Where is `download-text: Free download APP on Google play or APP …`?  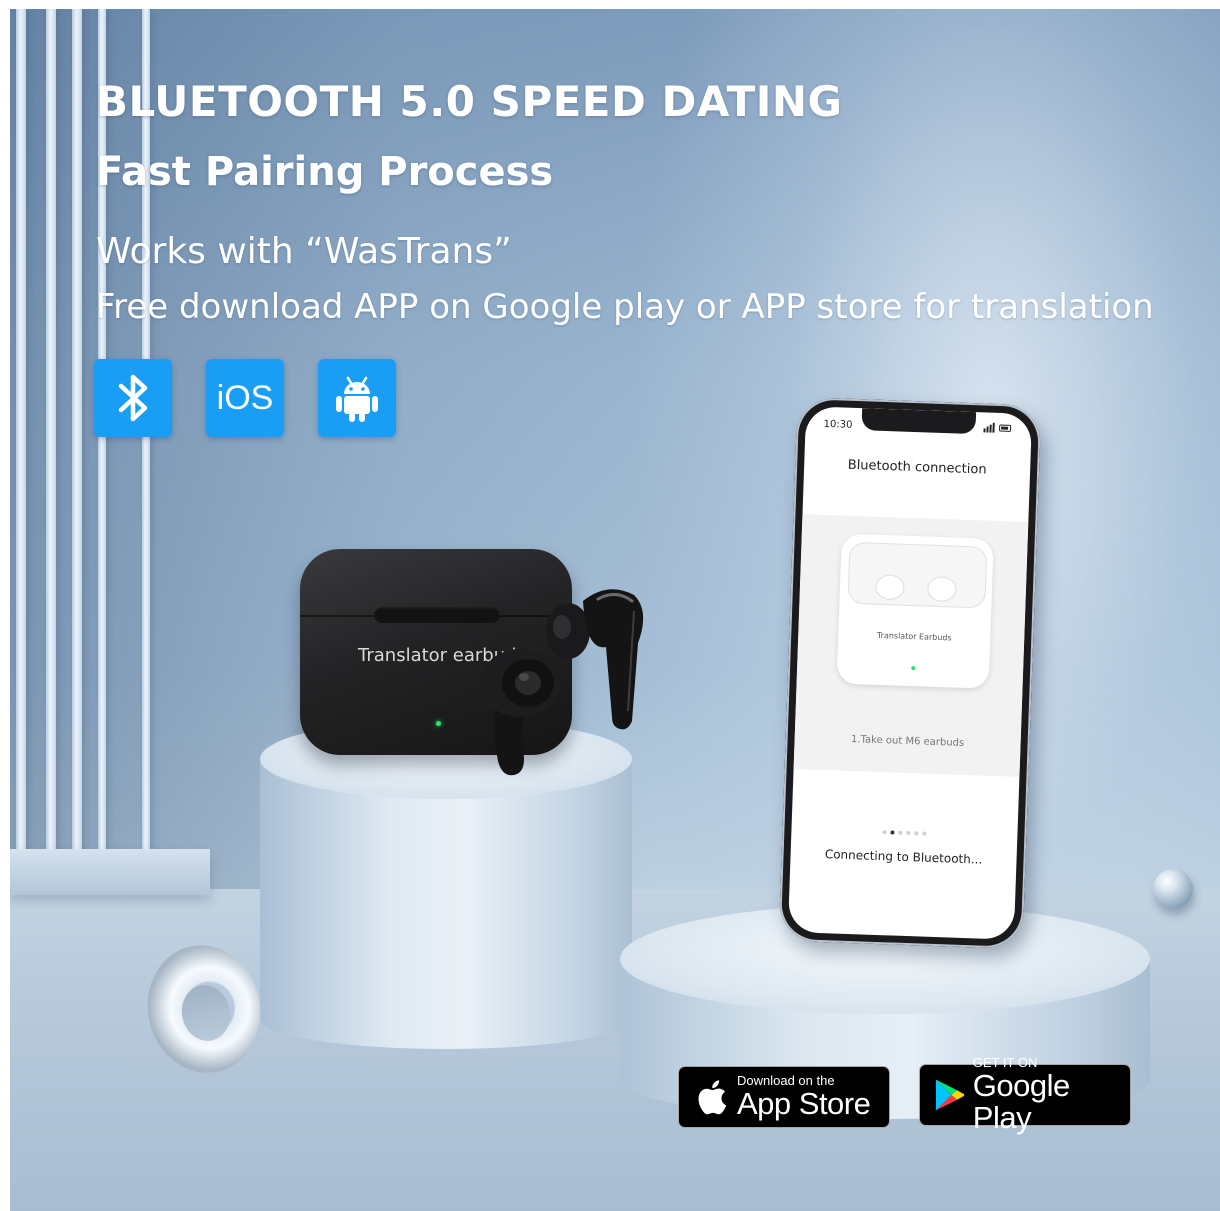
download-text: Free download APP on Google play or APP … is located at coordinates (625, 307).